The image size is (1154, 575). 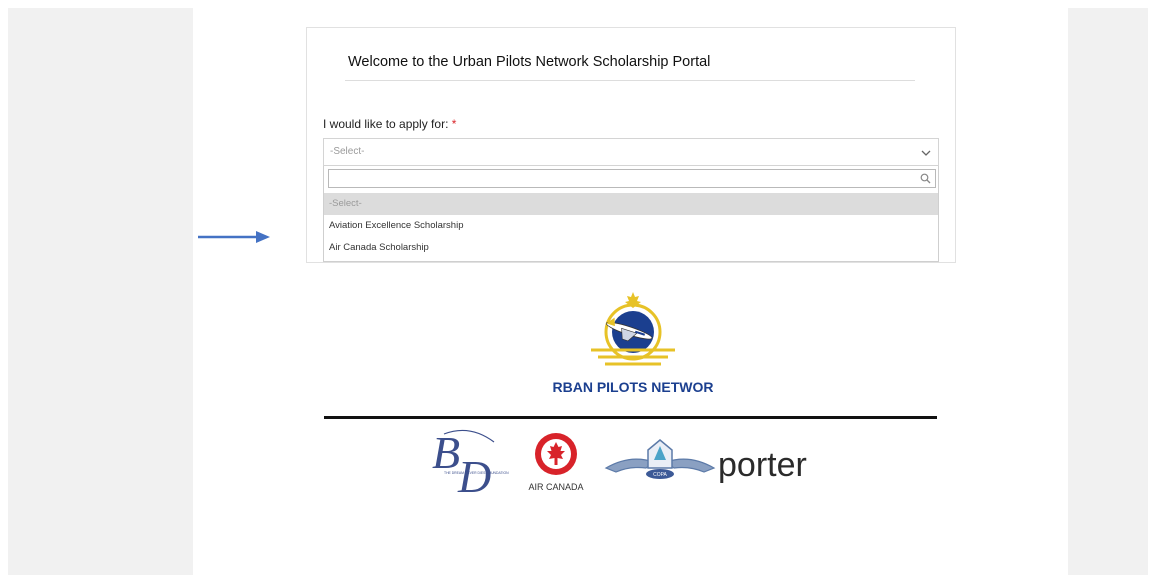 I want to click on apply-for-label-text: I would like to apply for:, so click(x=386, y=124).